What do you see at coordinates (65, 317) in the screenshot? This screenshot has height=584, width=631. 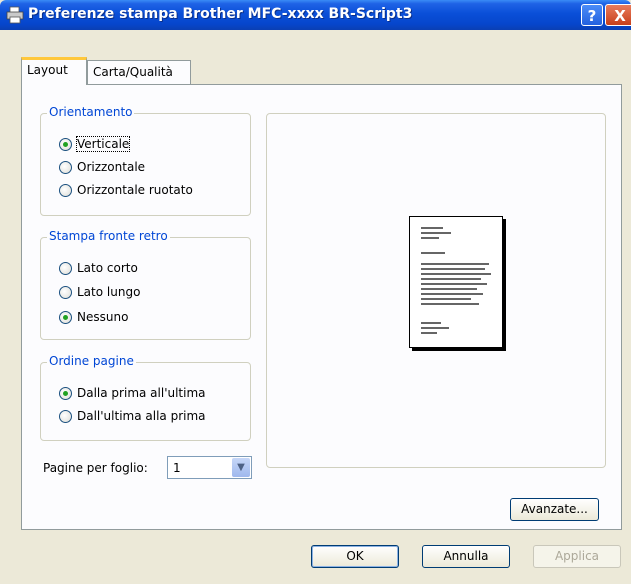 I see `radio-none-button` at bounding box center [65, 317].